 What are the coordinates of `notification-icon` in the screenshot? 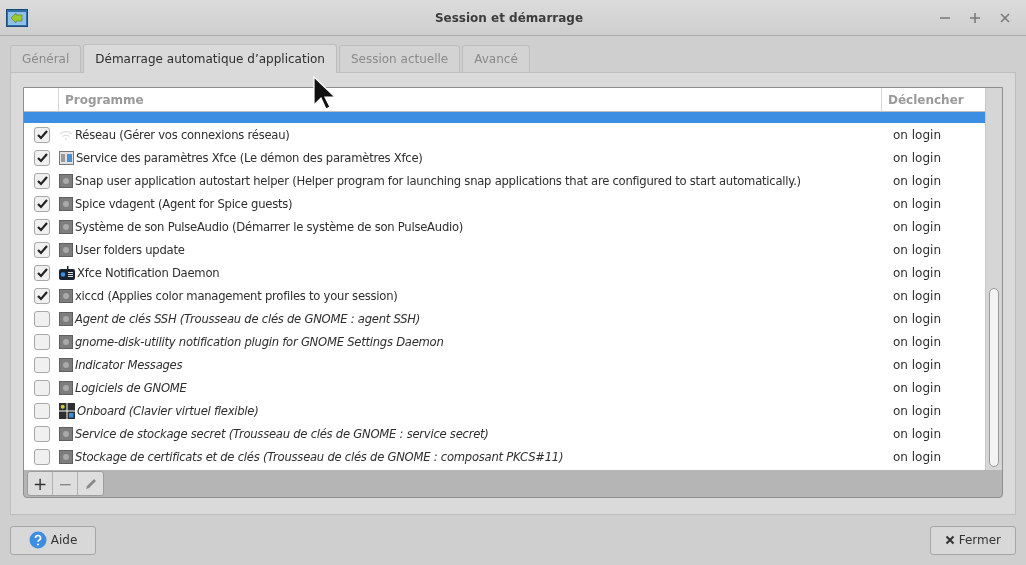 It's located at (67, 272).